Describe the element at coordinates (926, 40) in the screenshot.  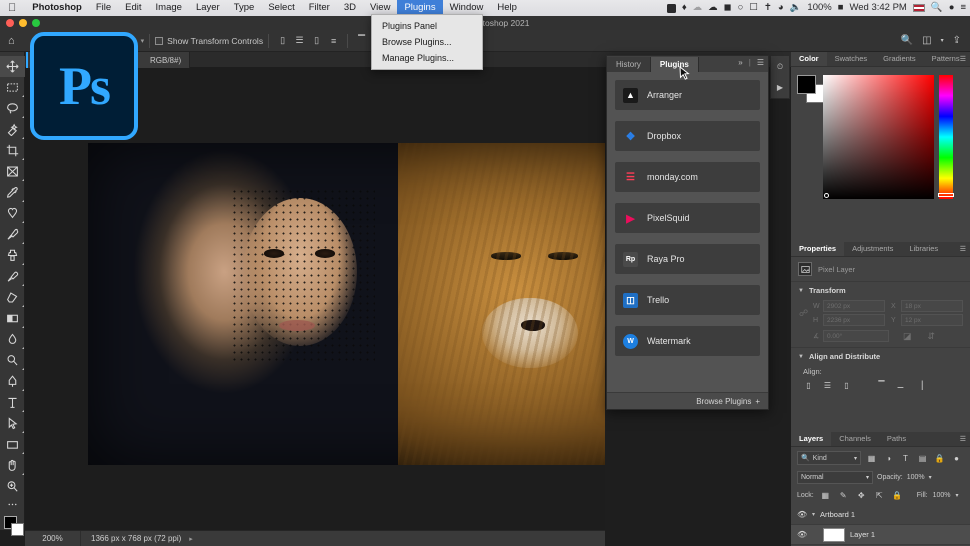
I see `workspace-icon: ◫` at that location.